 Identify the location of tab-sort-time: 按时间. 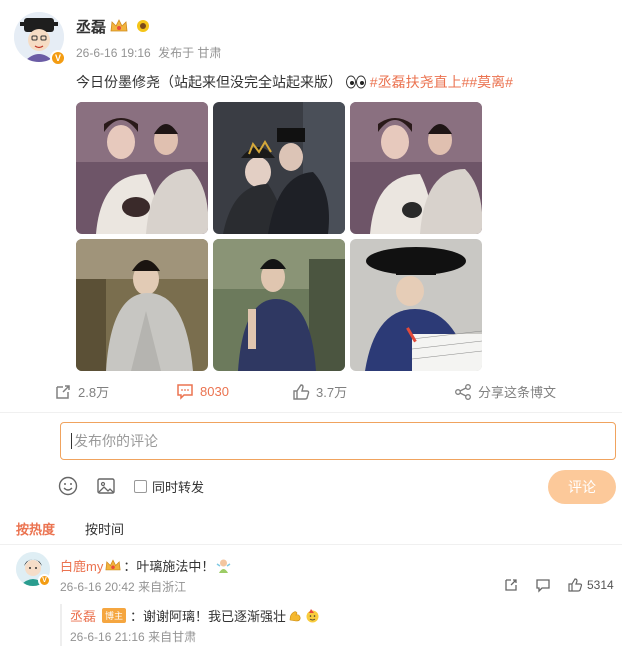
(104, 528).